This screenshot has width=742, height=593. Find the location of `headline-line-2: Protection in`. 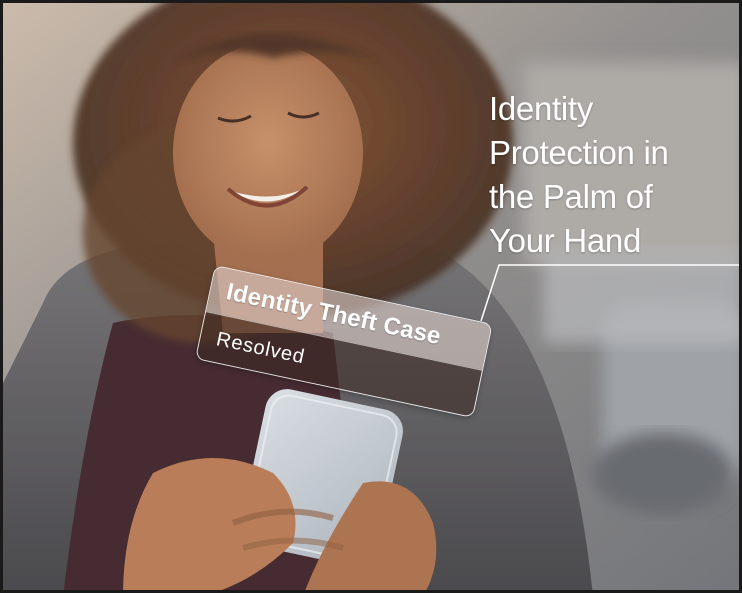

headline-line-2: Protection in is located at coordinates (579, 152).